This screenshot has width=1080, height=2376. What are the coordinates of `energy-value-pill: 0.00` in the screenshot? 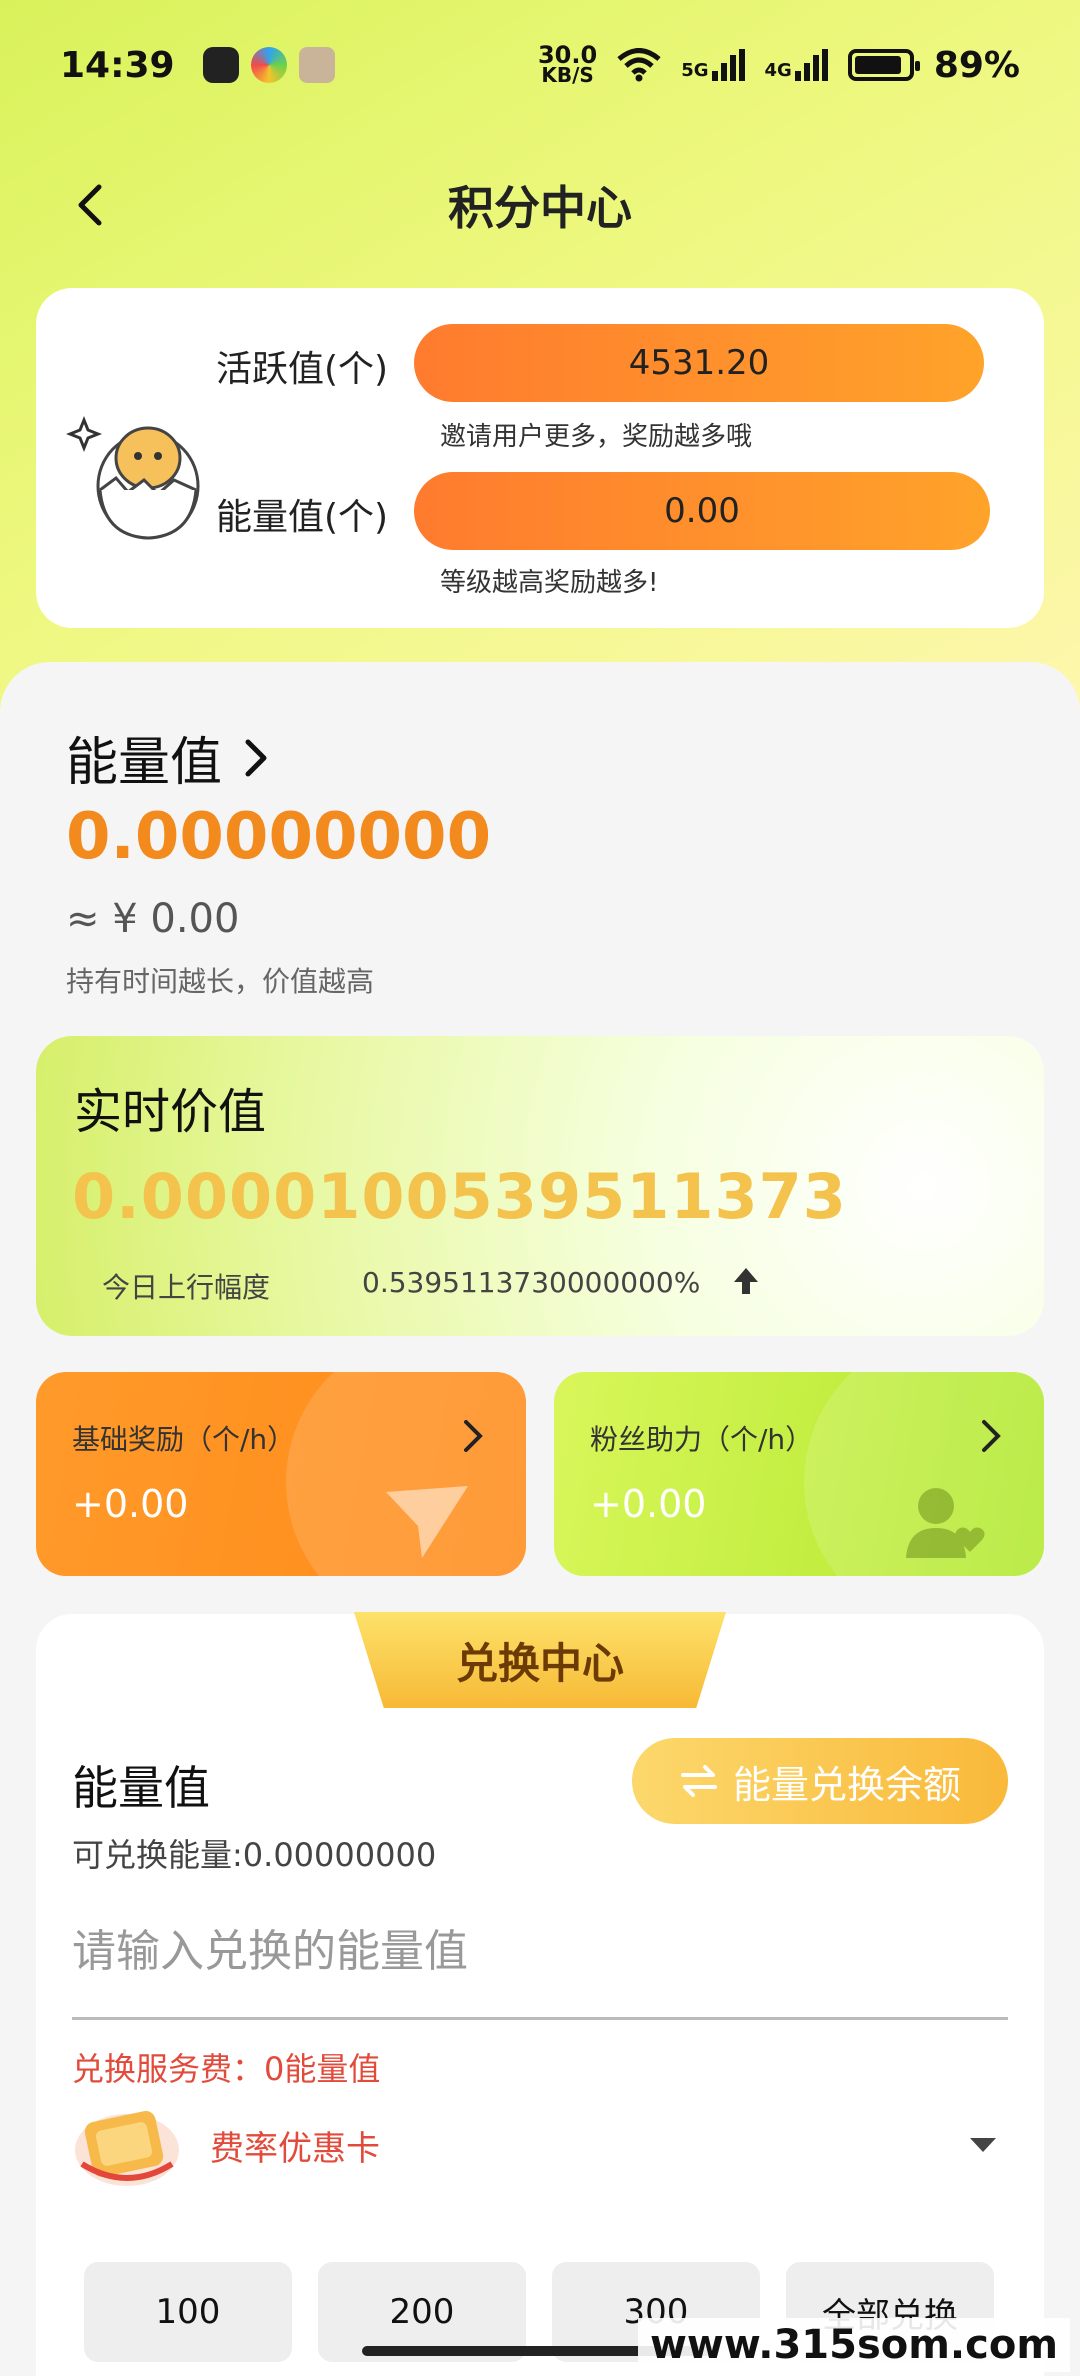 It's located at (702, 511).